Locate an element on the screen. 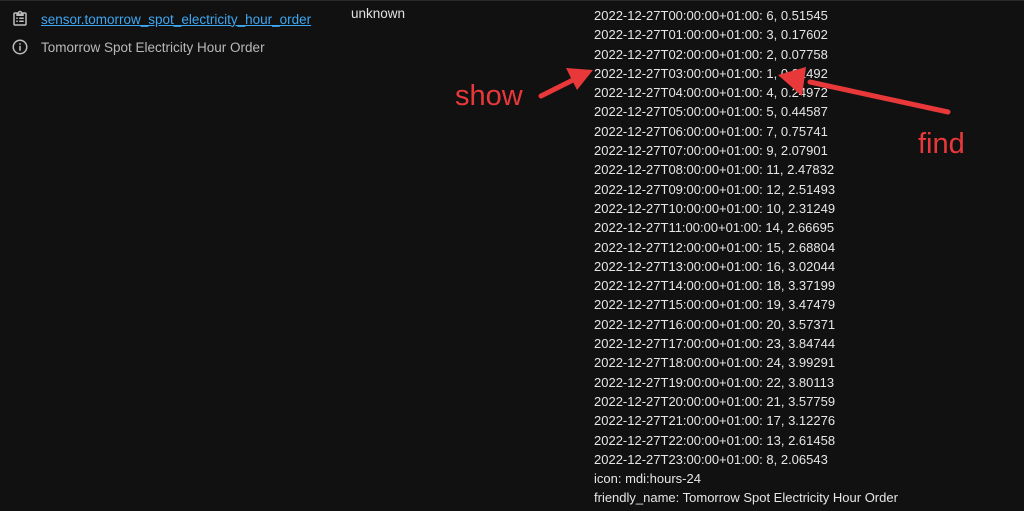 The height and width of the screenshot is (511, 1024). attribute-row: 2022-12-27T19:00:00+01:00: 22, 3.80113 is located at coordinates (714, 382).